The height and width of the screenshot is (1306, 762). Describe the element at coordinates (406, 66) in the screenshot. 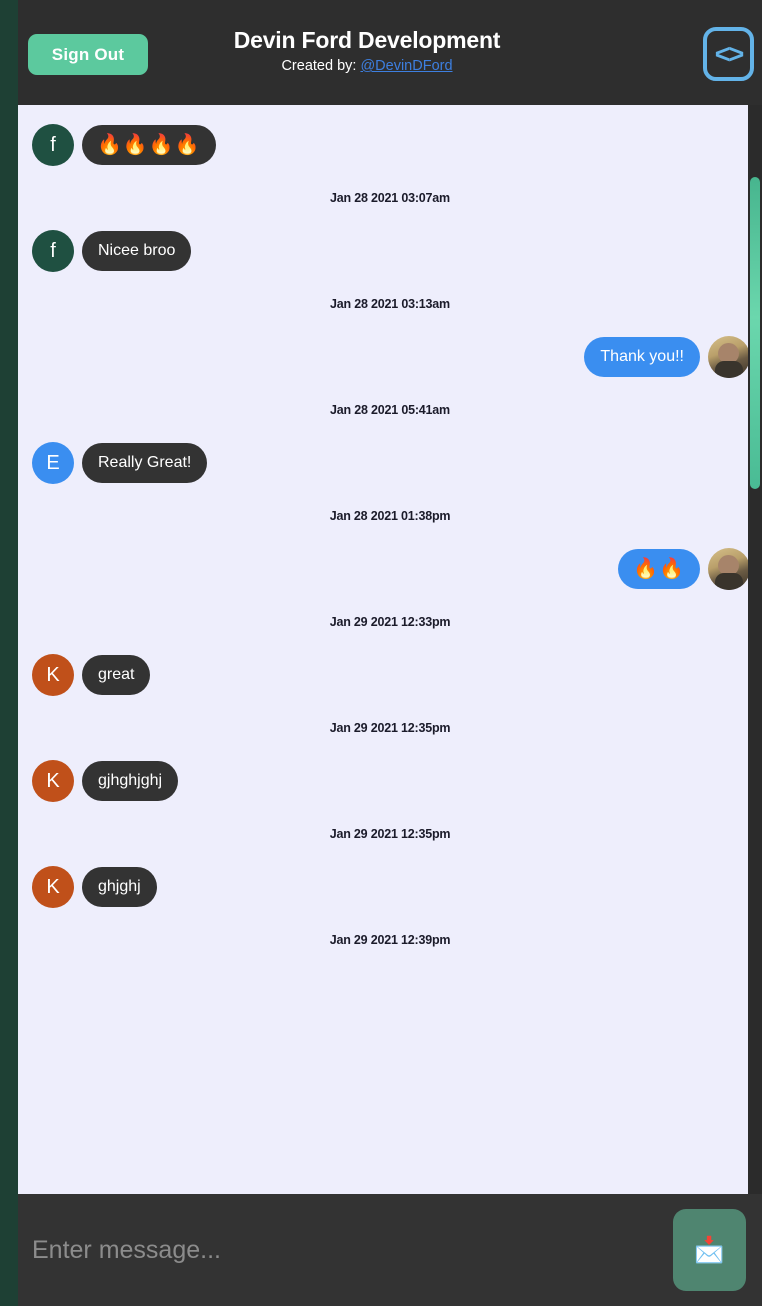

I see `creator-handle-link: @DevinDFord` at that location.